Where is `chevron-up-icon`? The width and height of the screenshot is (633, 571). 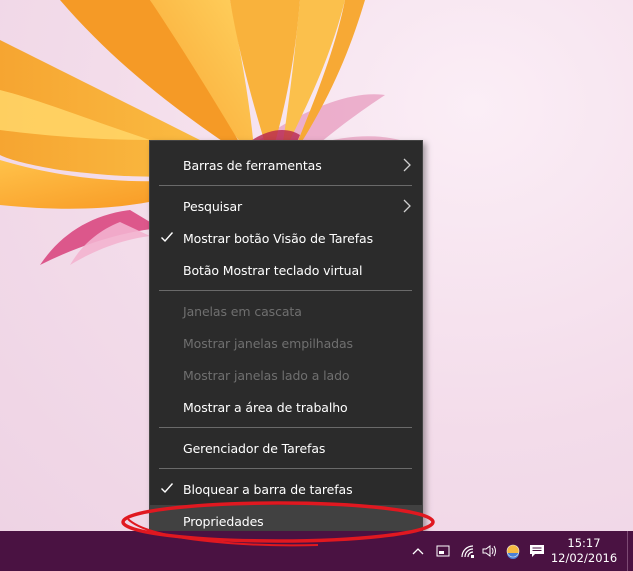 chevron-up-icon is located at coordinates (418, 551).